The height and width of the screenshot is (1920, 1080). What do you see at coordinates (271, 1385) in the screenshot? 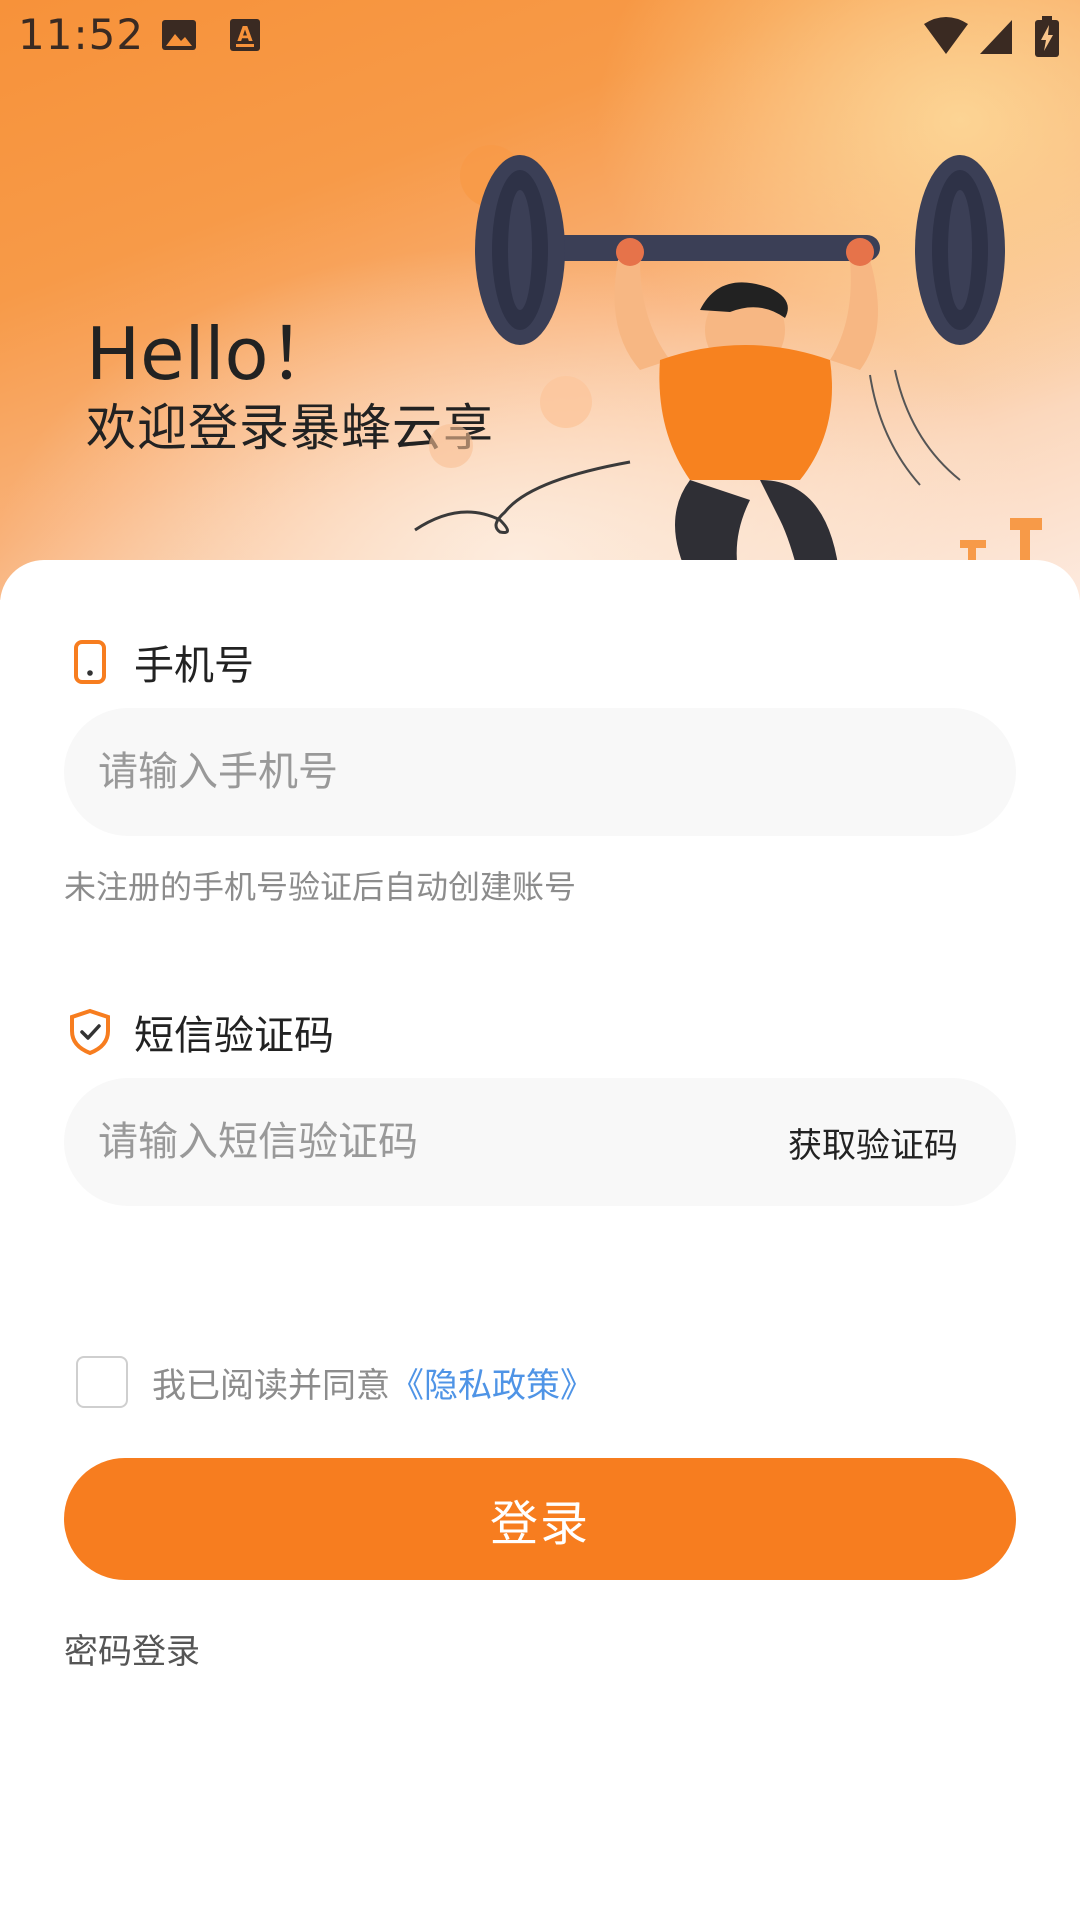
I see `agreement-text: 我已阅读并同意` at bounding box center [271, 1385].